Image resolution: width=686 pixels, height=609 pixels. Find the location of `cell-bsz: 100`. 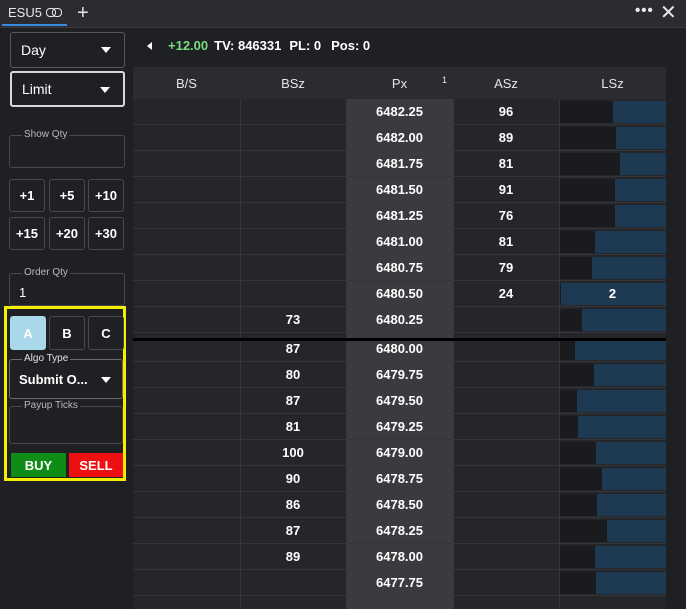

cell-bsz: 100 is located at coordinates (293, 452).